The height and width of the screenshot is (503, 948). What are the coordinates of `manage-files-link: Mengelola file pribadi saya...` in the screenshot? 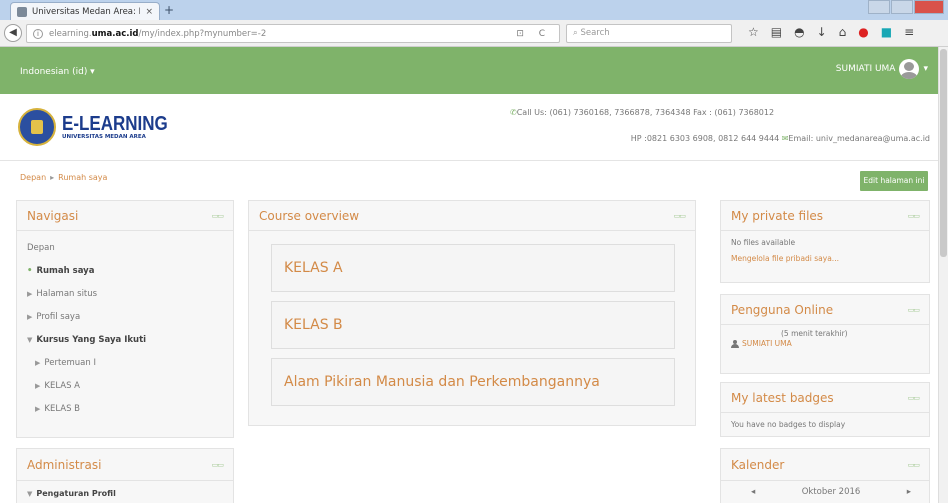 It's located at (825, 259).